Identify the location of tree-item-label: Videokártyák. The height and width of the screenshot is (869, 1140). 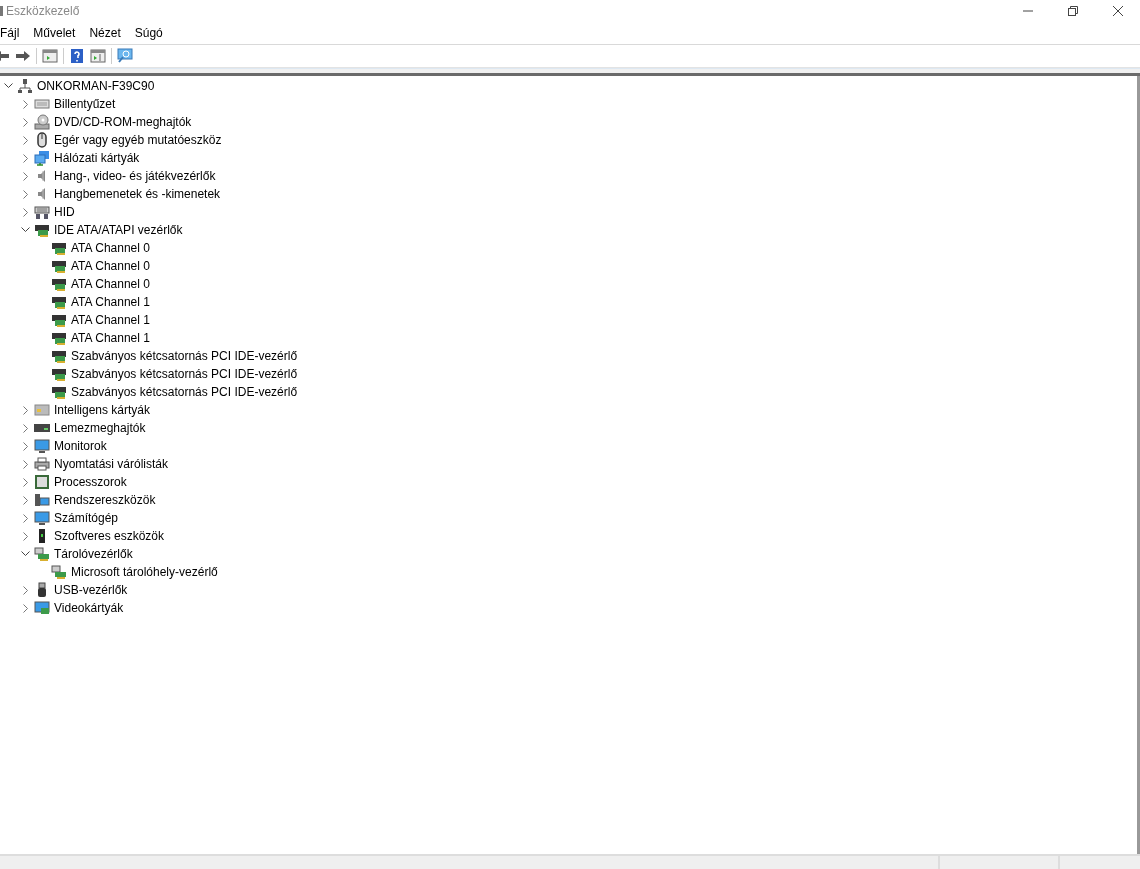
(89, 608).